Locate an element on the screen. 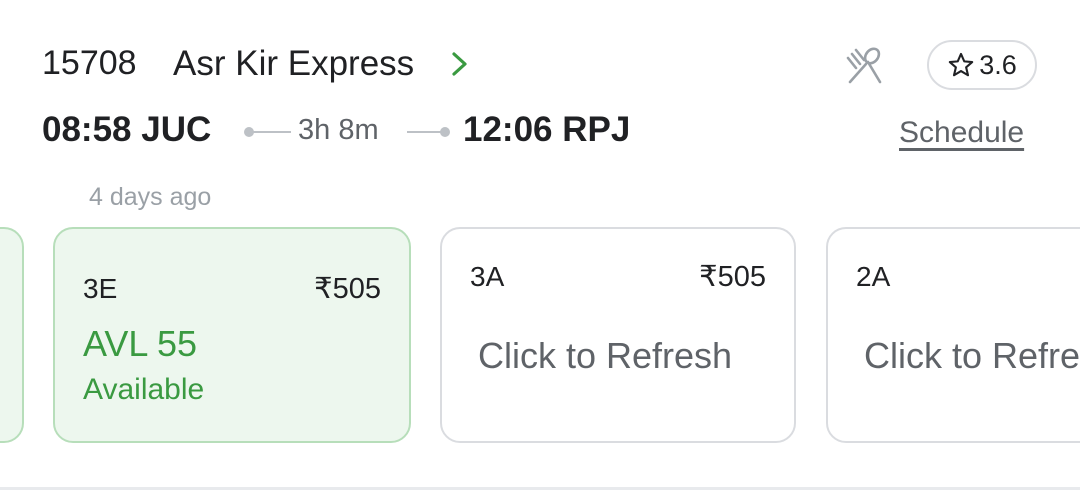 This screenshot has height=495, width=1080. arrival-time: 12:06 RPJ is located at coordinates (547, 129).